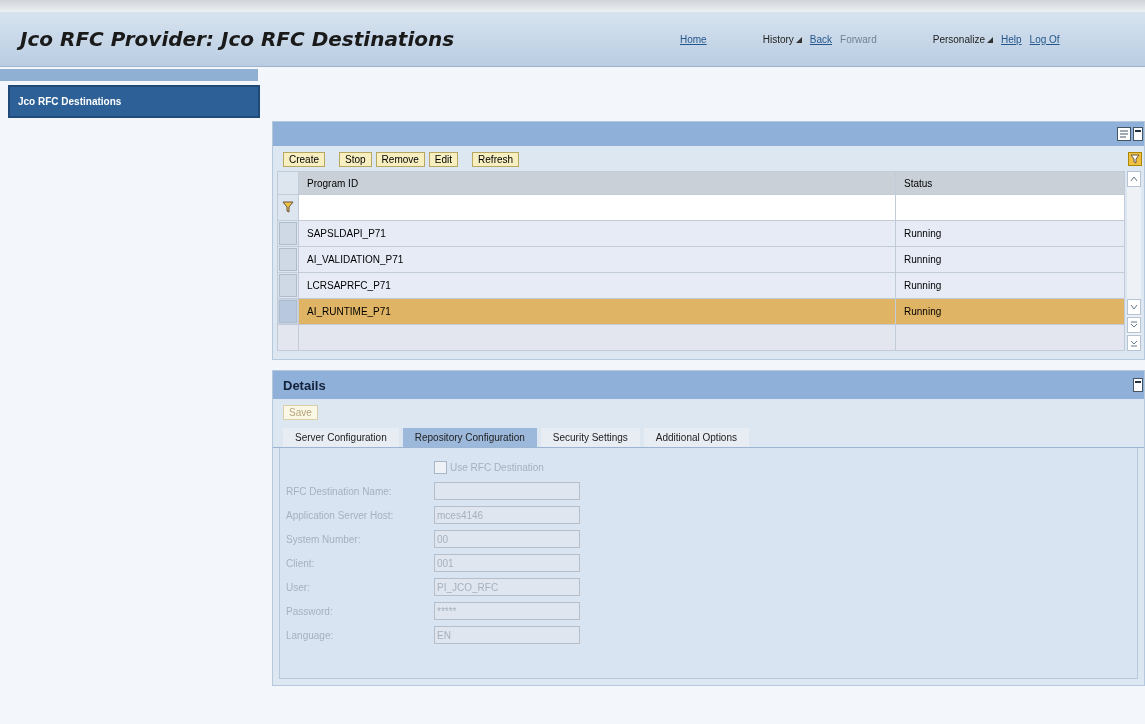 This screenshot has width=1145, height=724. What do you see at coordinates (597, 259) in the screenshot?
I see `table-cell: AI_VALIDATION_P71` at bounding box center [597, 259].